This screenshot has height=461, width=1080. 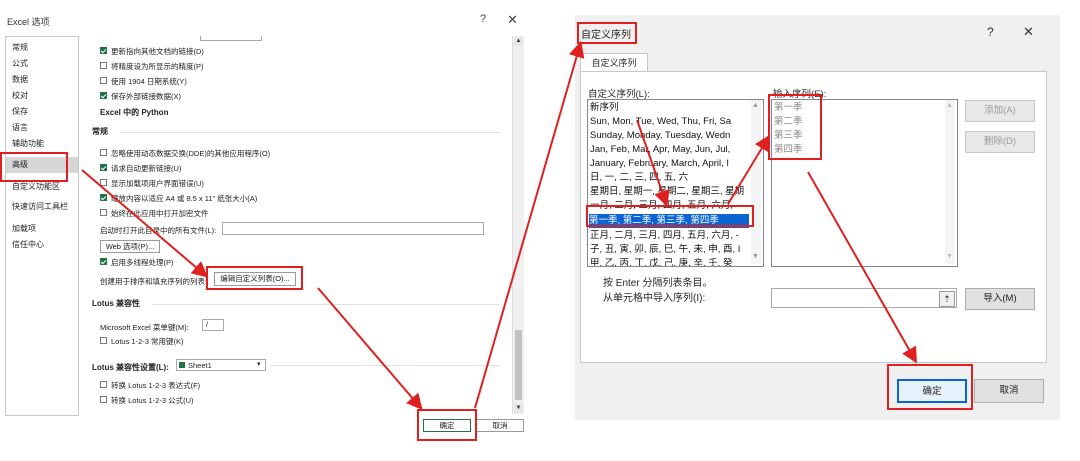 What do you see at coordinates (529, 225) in the screenshot?
I see `arrow-ok-to-dialog` at bounding box center [529, 225].